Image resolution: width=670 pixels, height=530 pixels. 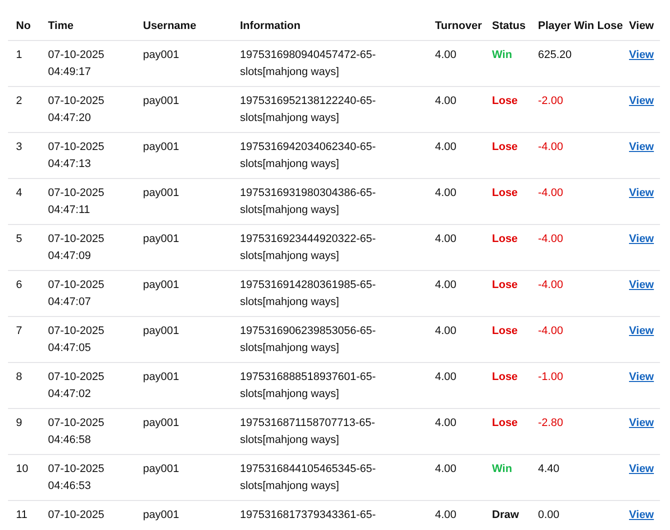 I want to click on time-cell-text: 07-10-2025 04:46:58, so click(x=77, y=432).